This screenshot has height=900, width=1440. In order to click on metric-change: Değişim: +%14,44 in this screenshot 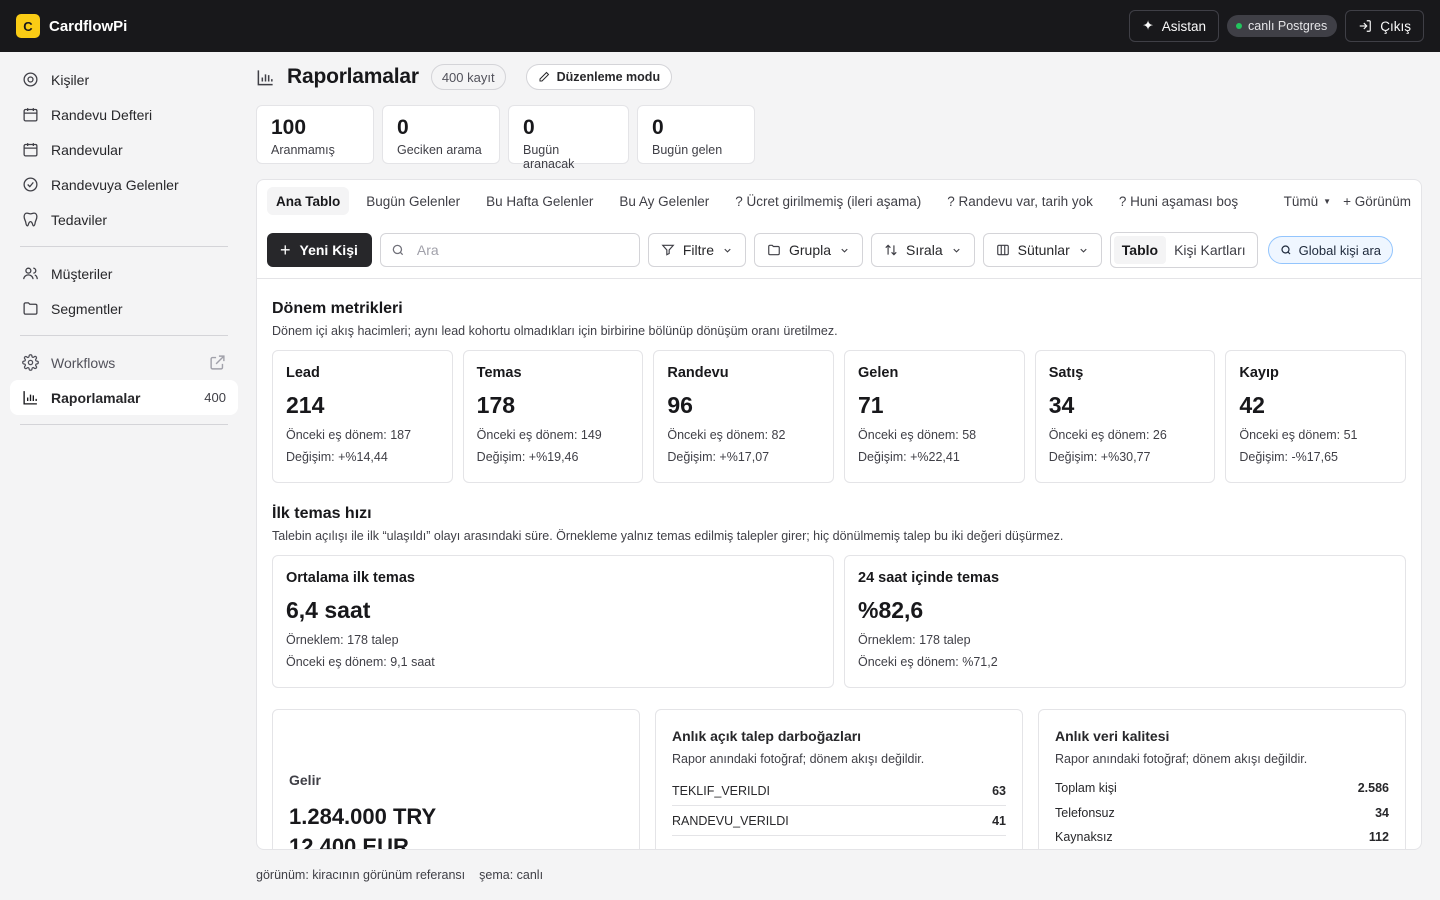, I will do `click(337, 457)`.